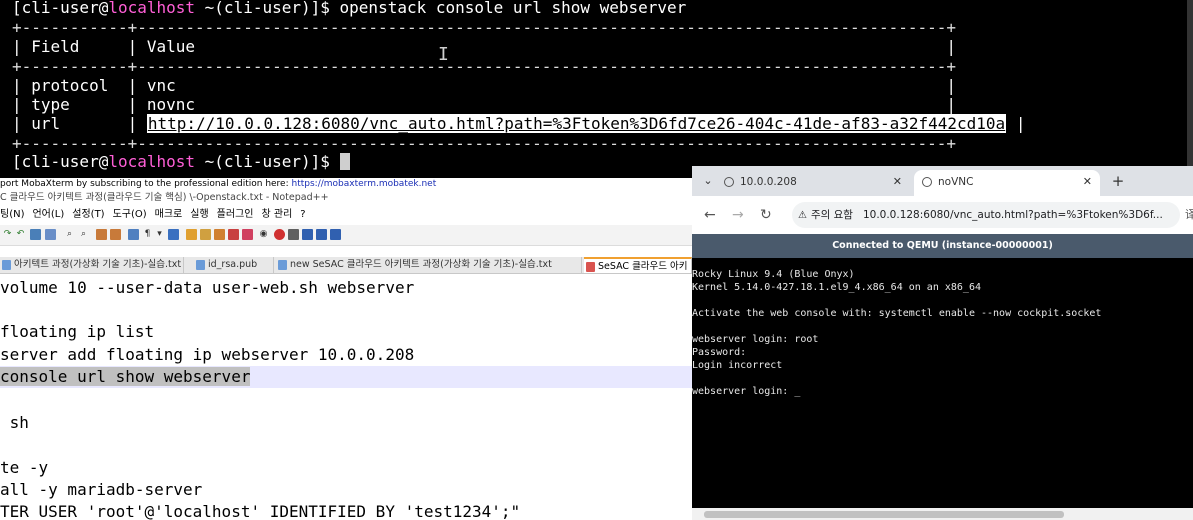 This screenshot has height=520, width=1193. Describe the element at coordinates (1007, 183) in the screenshot. I see `browser-tab-2: noVNC ✕` at that location.